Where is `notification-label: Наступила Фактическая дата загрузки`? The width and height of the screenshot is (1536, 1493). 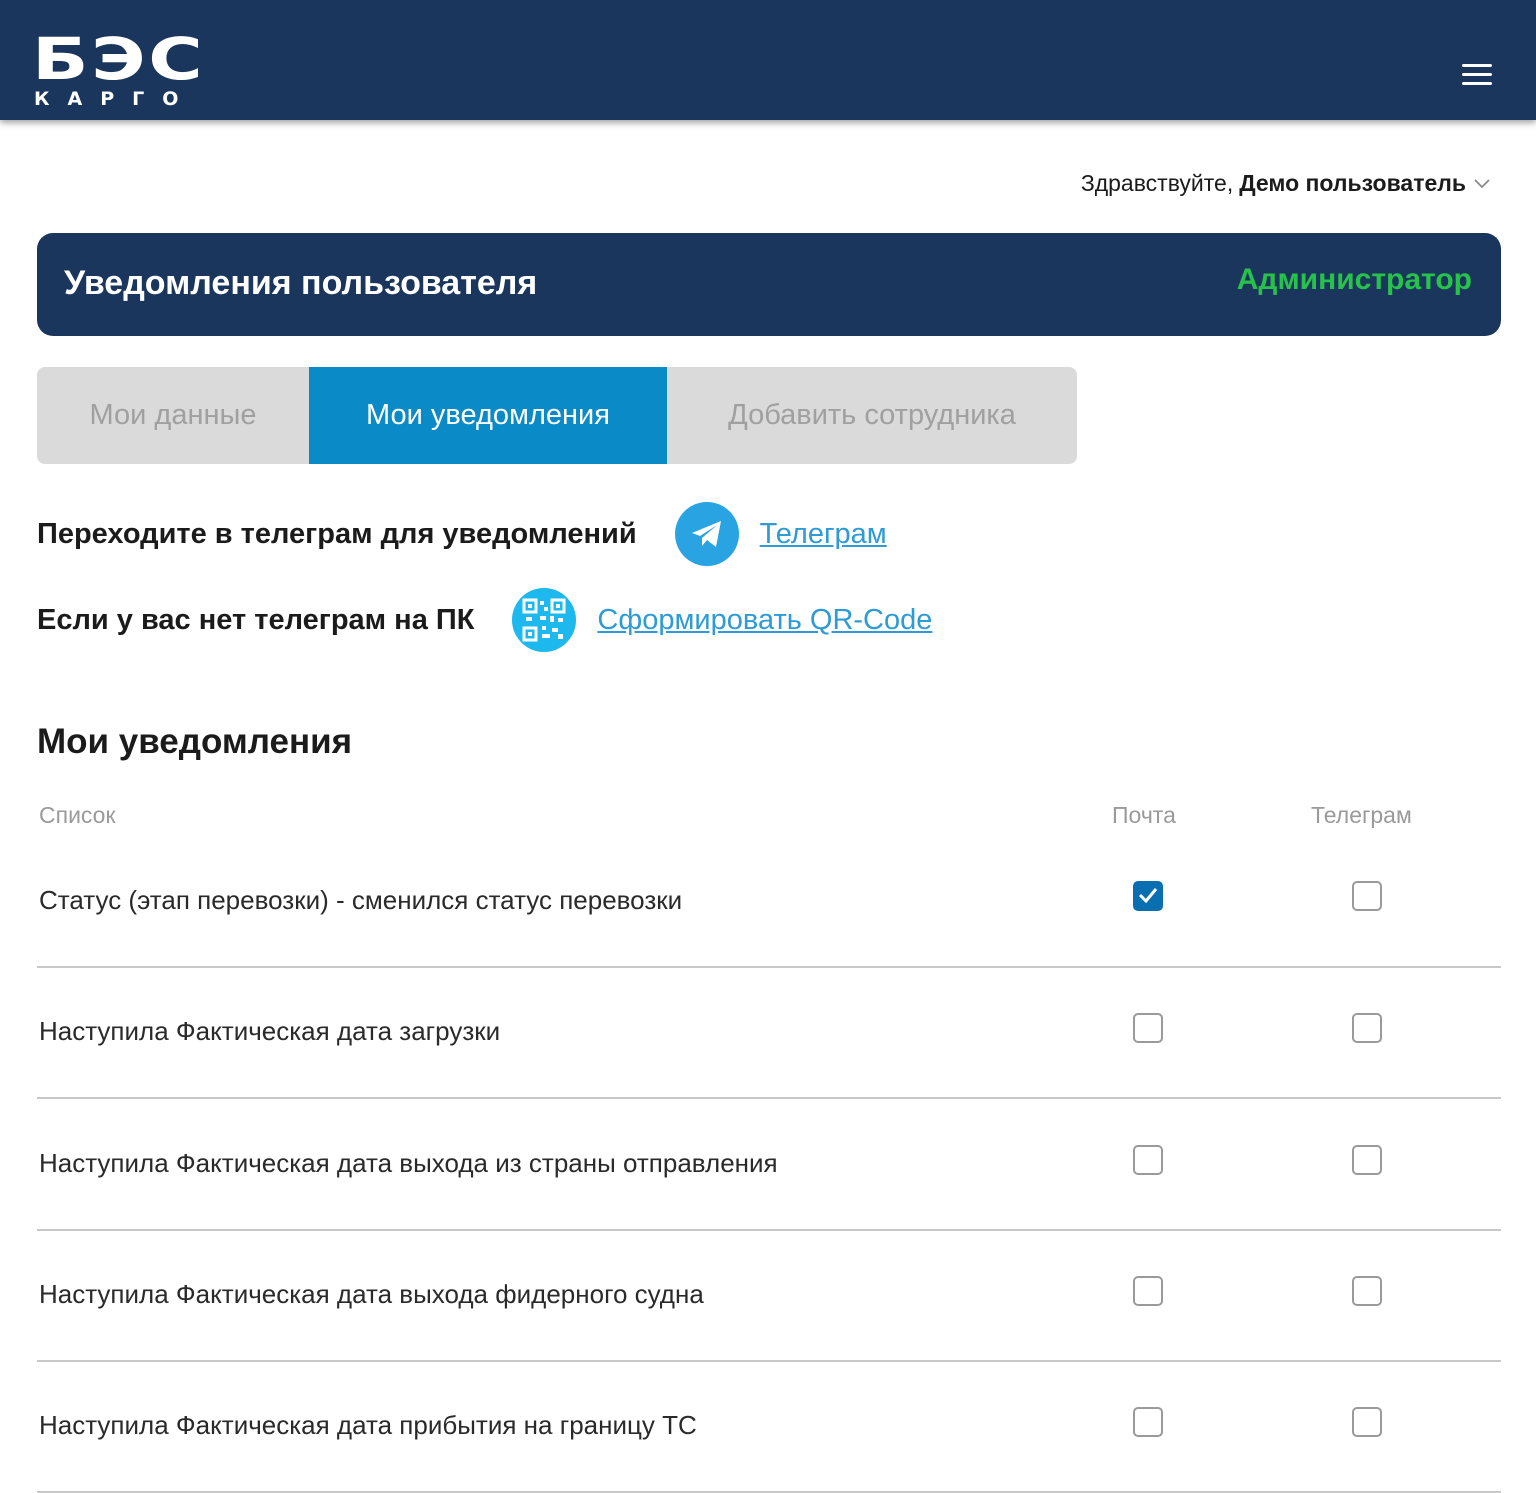 notification-label: Наступила Фактическая дата загрузки is located at coordinates (270, 1031).